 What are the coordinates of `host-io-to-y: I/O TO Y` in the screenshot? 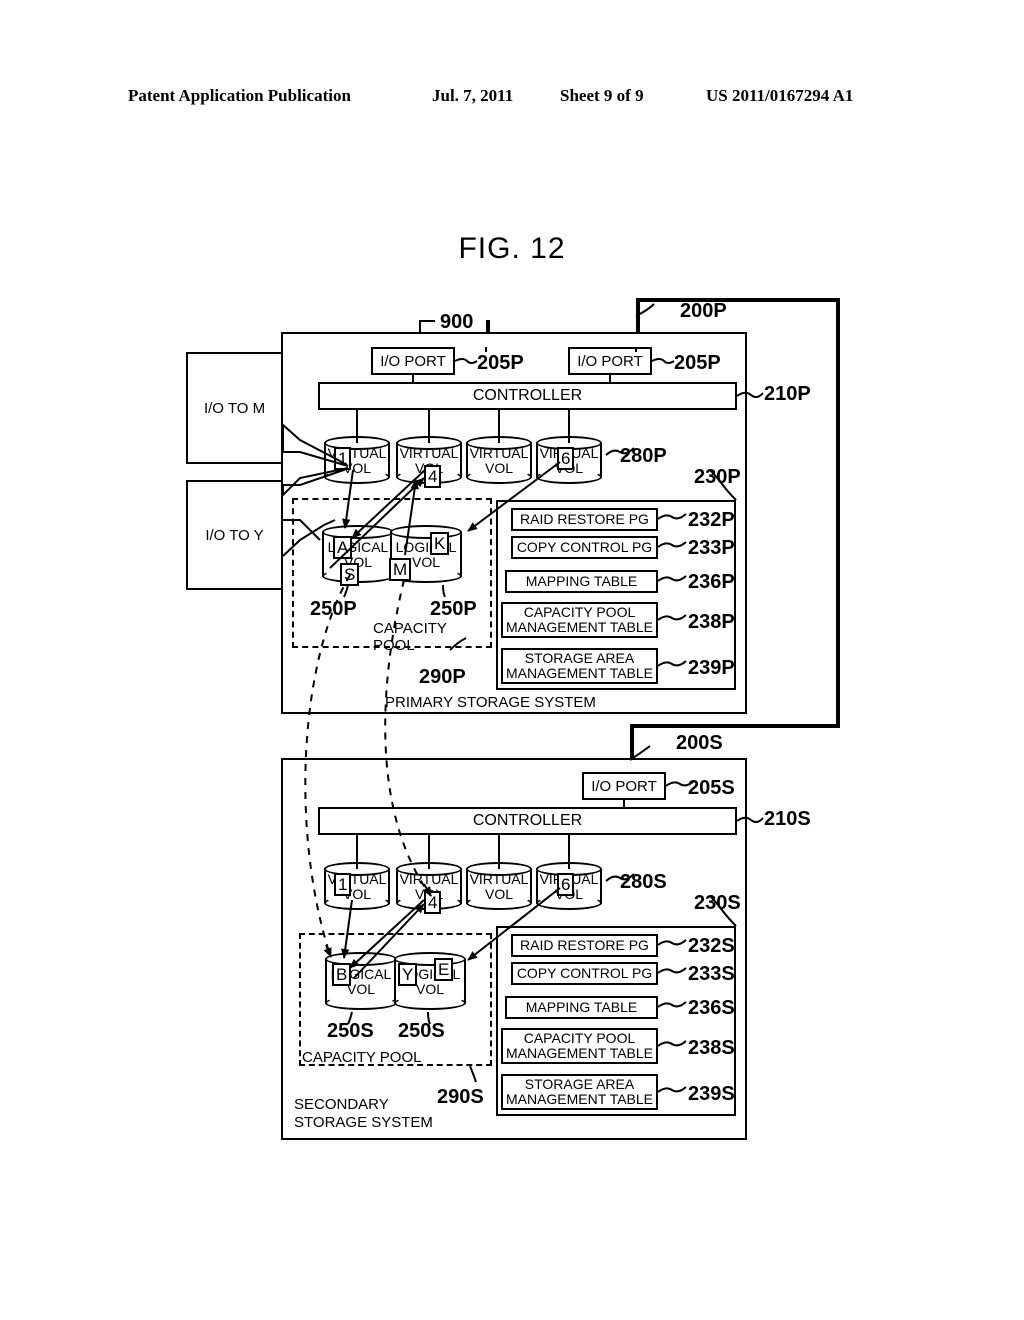 It's located at (234, 535).